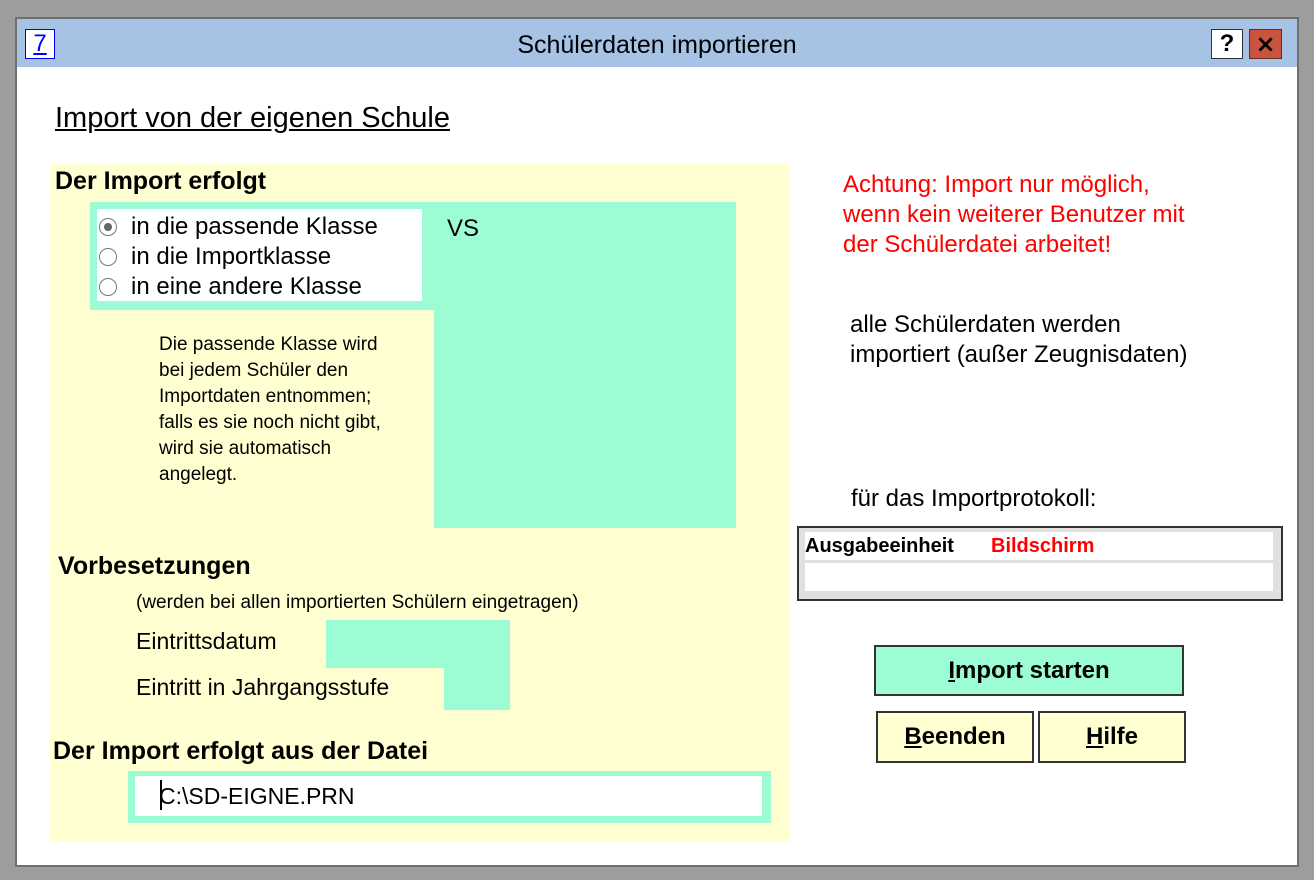  Describe the element at coordinates (1094, 736) in the screenshot. I see `mnemonic-letter: H` at that location.